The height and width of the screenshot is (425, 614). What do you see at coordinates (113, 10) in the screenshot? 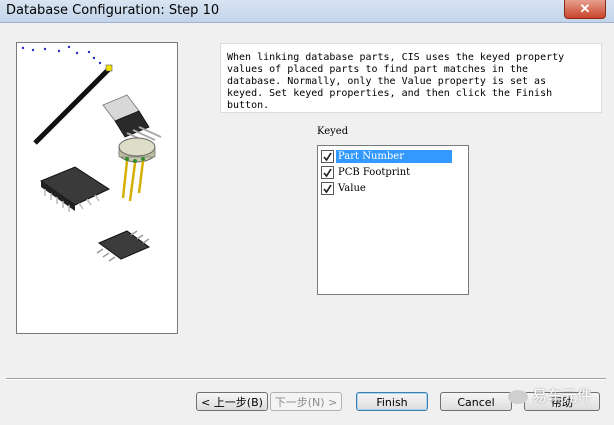
I see `window-title: Database Configuration: Step 10` at bounding box center [113, 10].